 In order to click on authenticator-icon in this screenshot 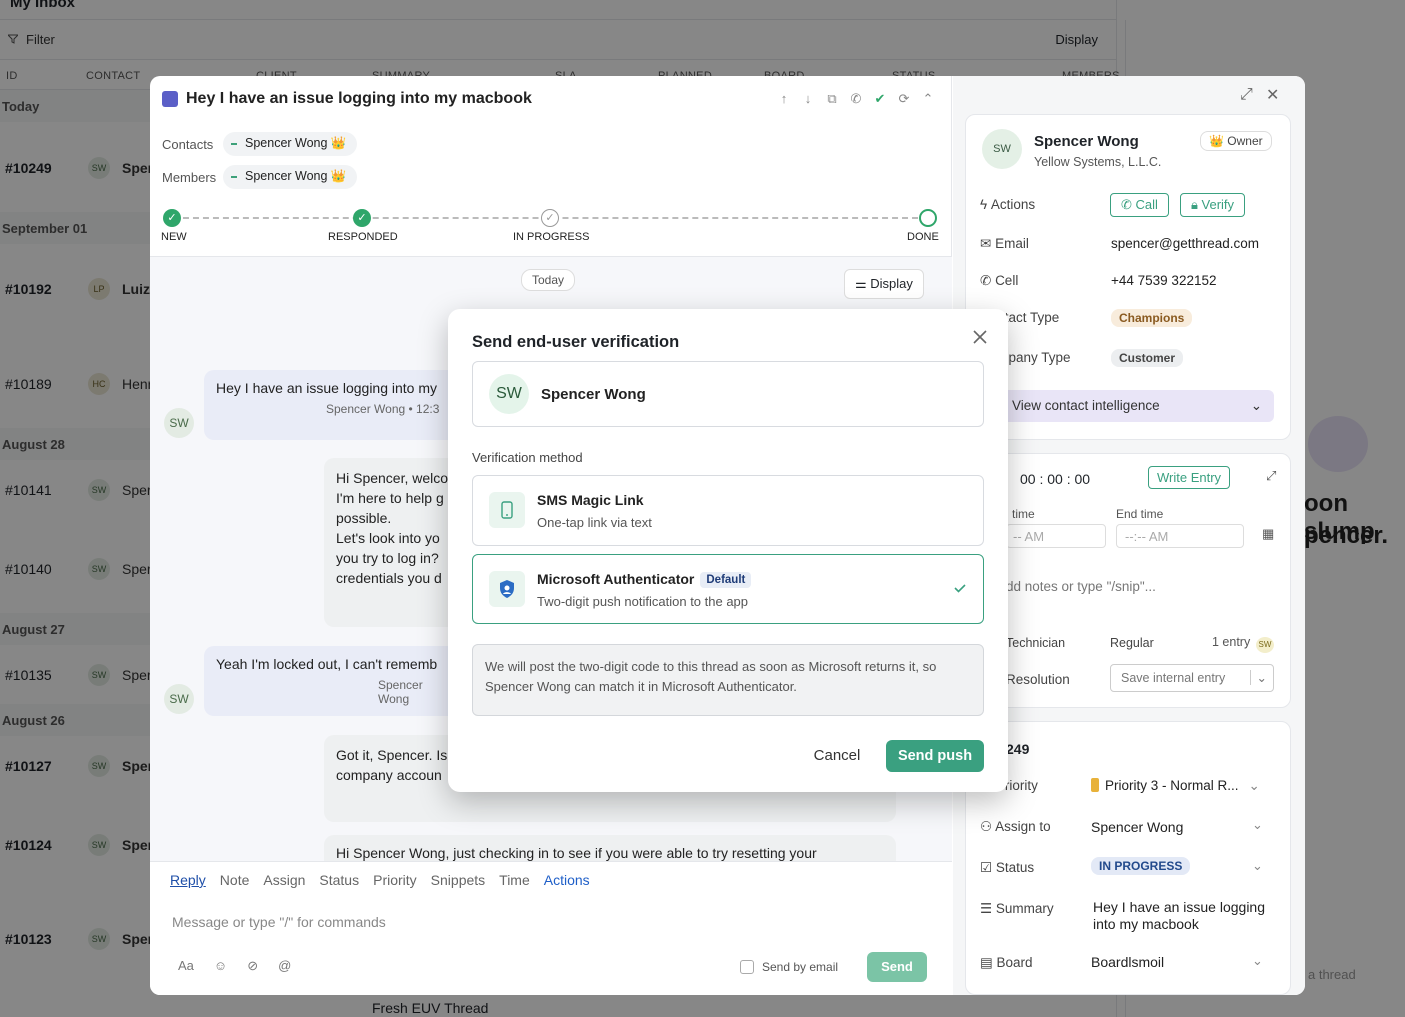, I will do `click(507, 589)`.